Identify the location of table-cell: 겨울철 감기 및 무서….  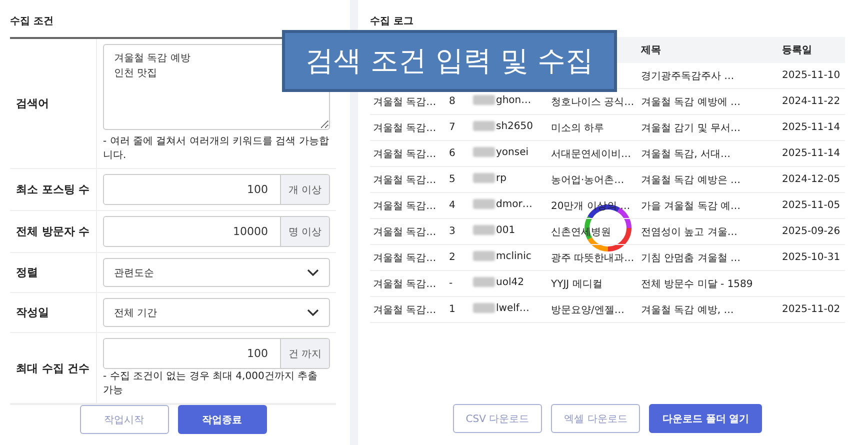
(691, 128).